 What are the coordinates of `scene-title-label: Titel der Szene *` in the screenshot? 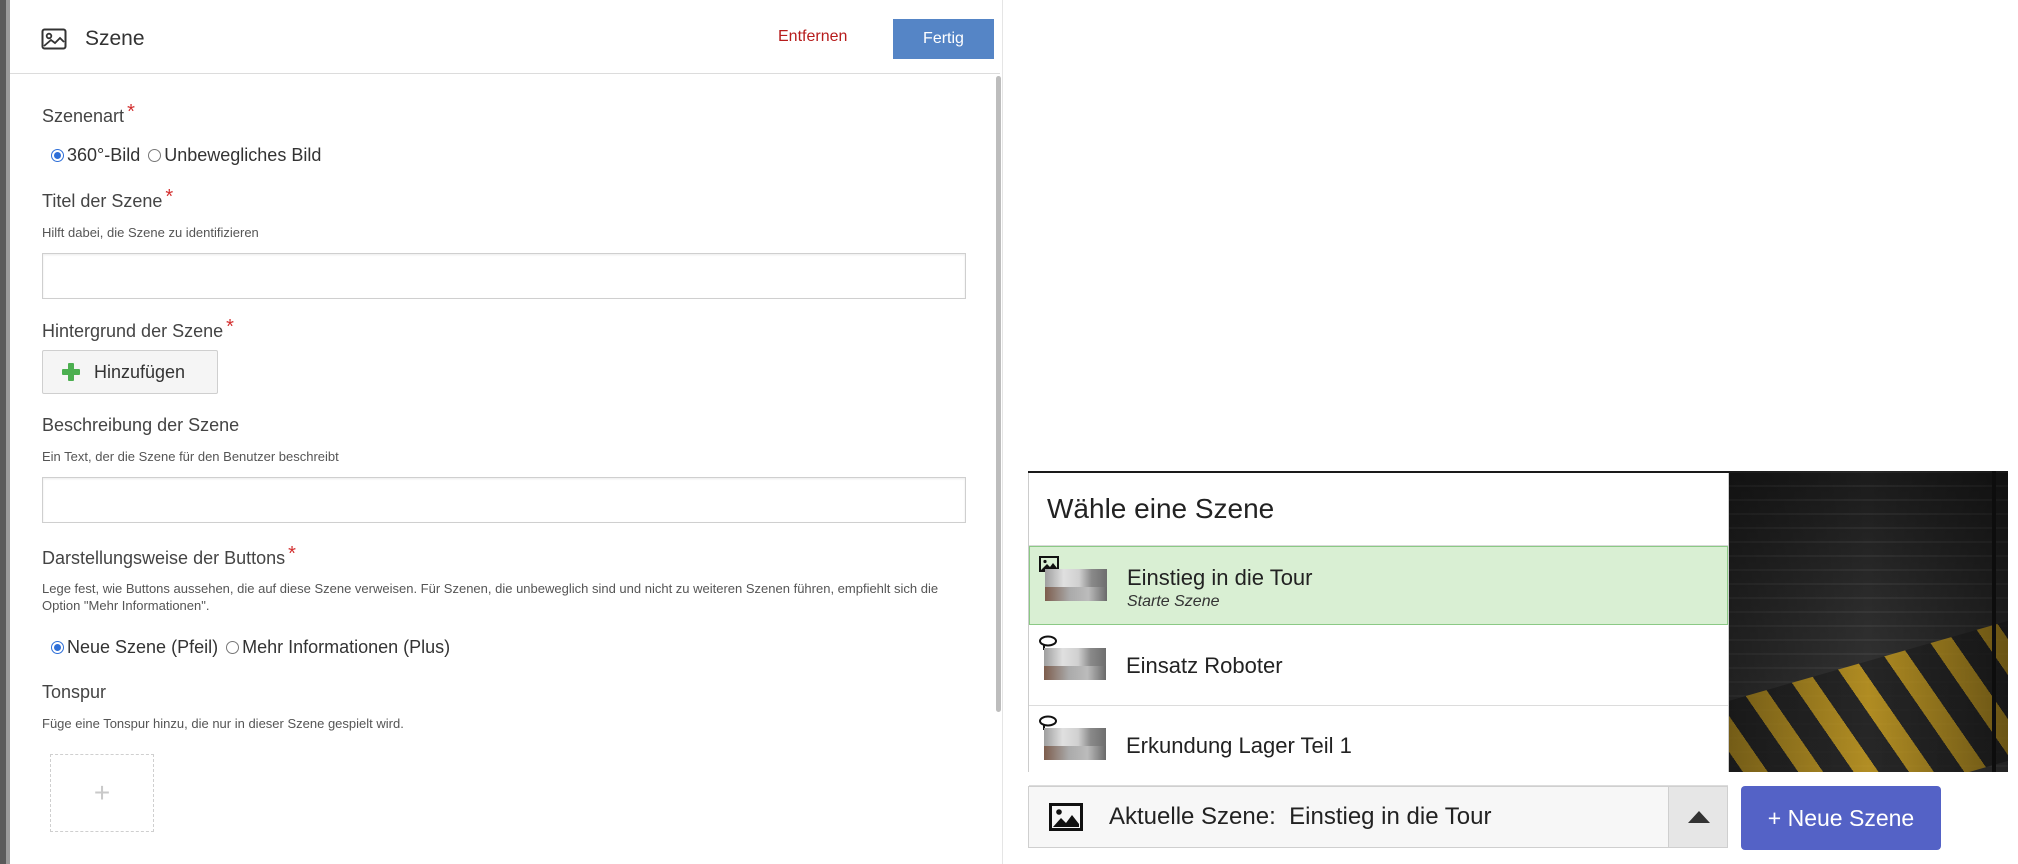 It's located at (108, 198).